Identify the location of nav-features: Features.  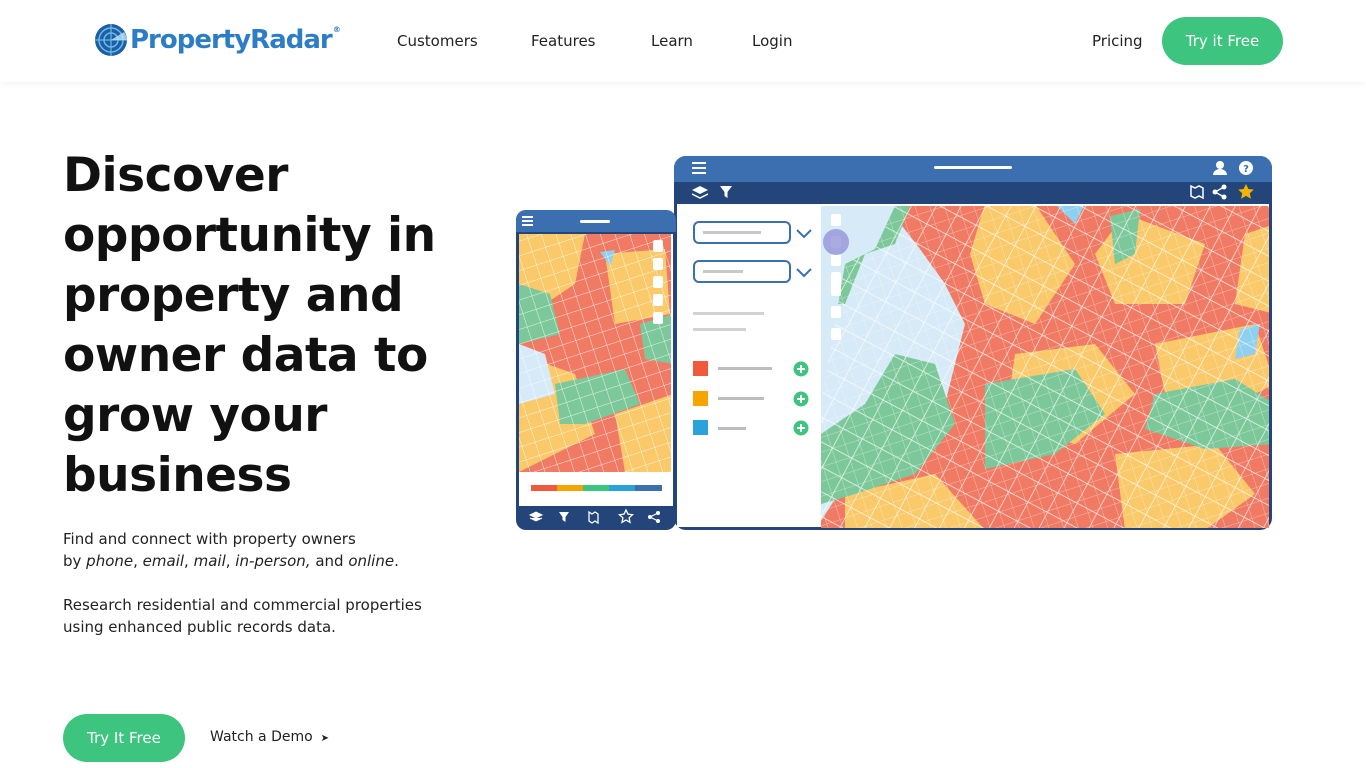
(563, 41).